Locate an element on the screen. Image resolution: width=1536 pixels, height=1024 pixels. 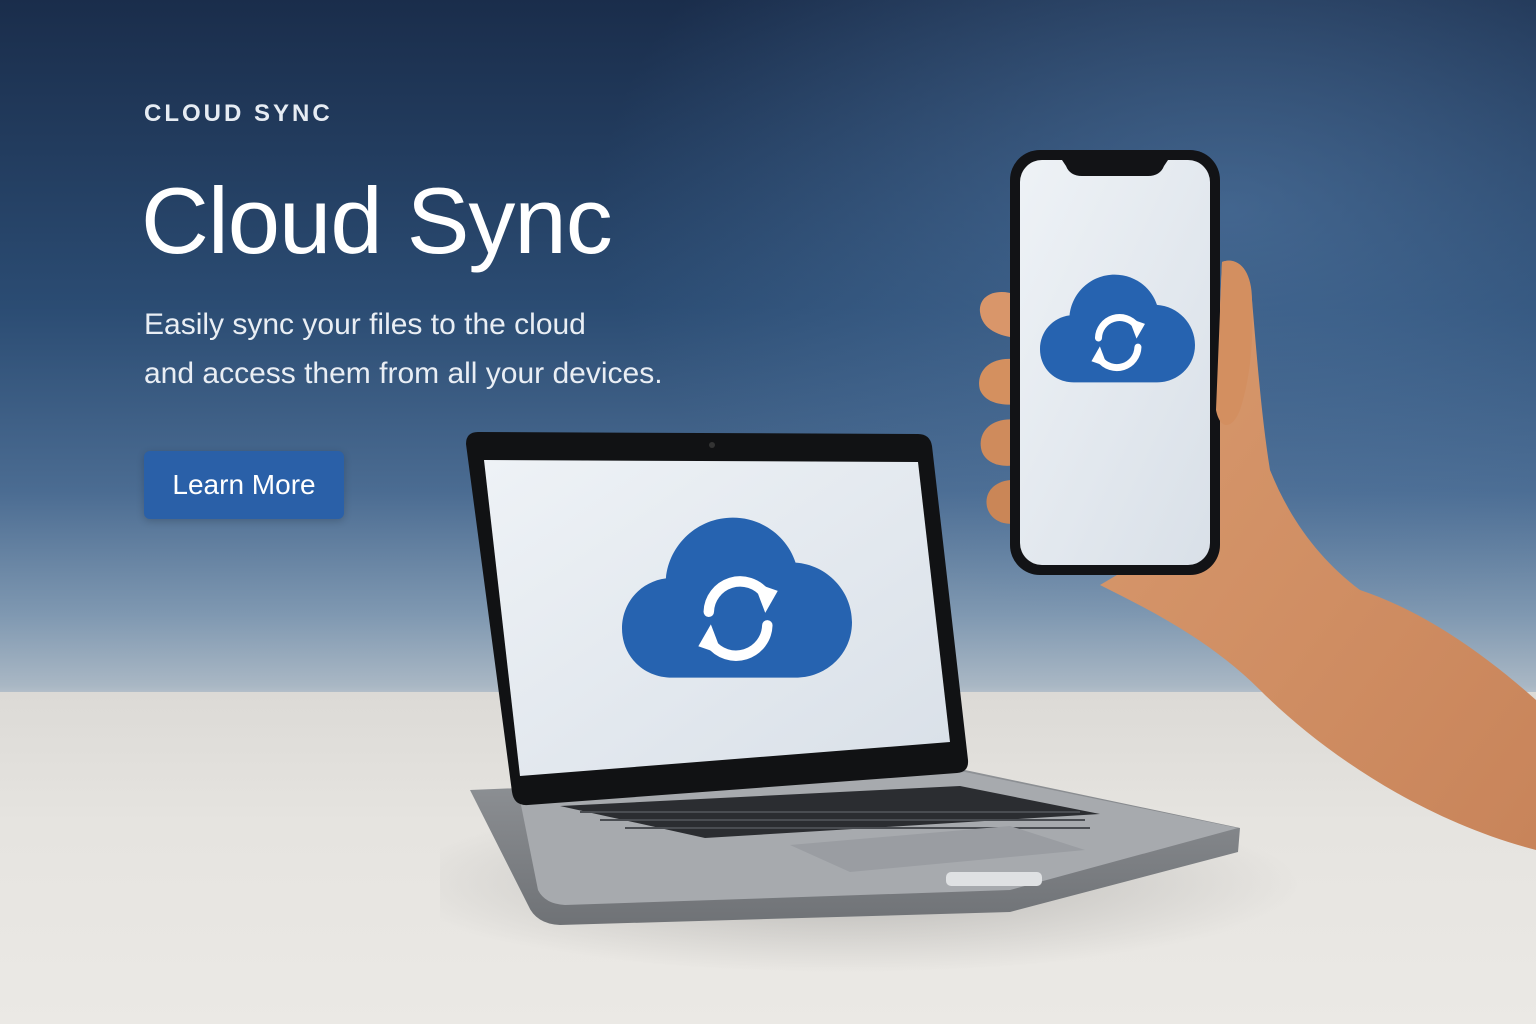
laptop-camera is located at coordinates (712, 445).